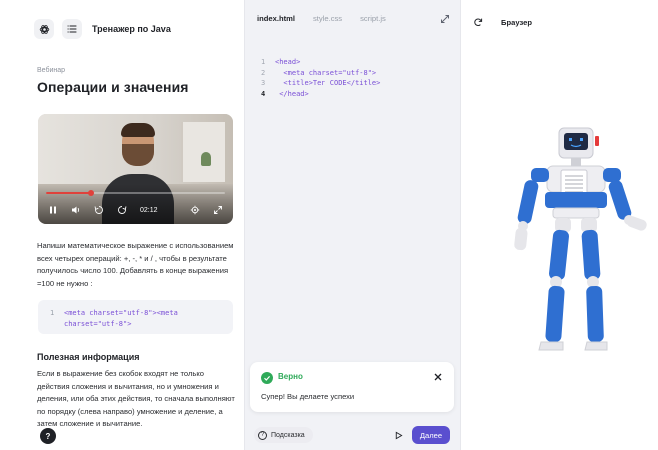 The width and height of the screenshot is (658, 450). Describe the element at coordinates (131, 29) in the screenshot. I see `app-title: Тренажер по Java` at that location.